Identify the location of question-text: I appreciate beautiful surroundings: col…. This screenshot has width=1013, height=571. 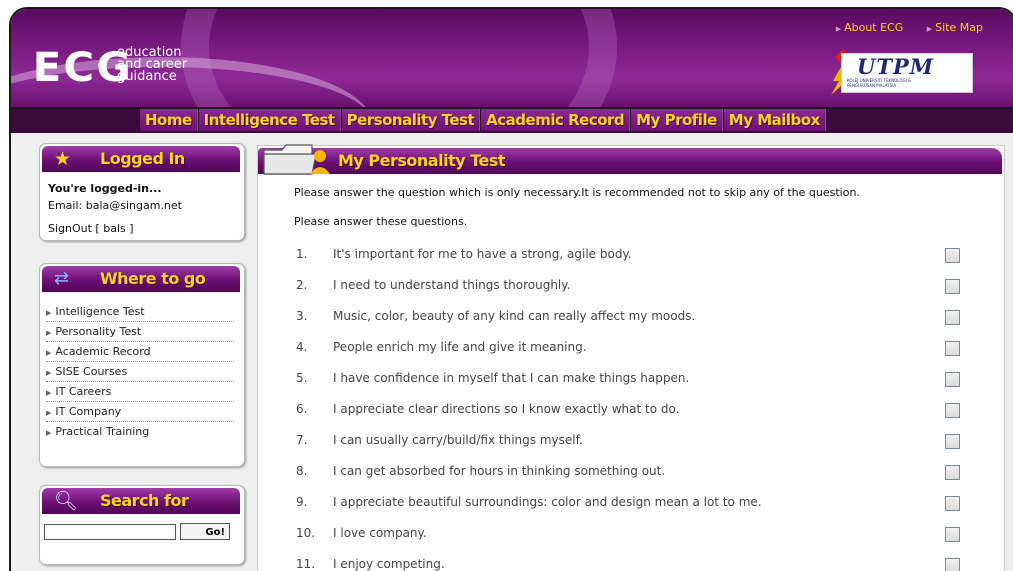
(547, 502).